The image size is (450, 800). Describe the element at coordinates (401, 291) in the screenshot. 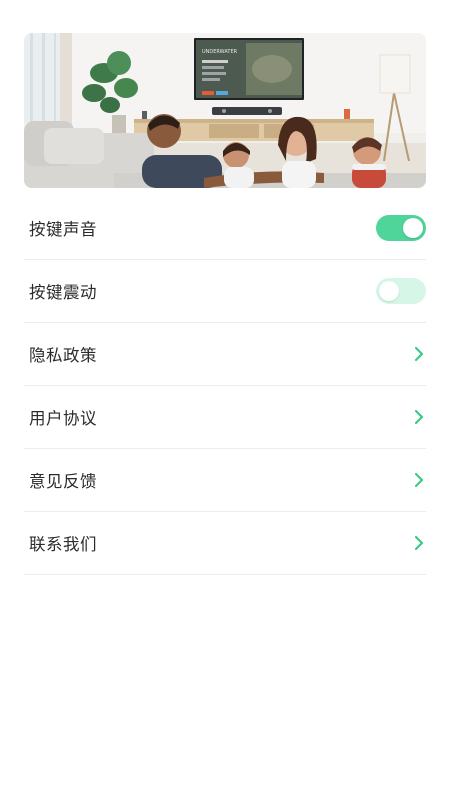

I see `key-vibration-toggle` at that location.